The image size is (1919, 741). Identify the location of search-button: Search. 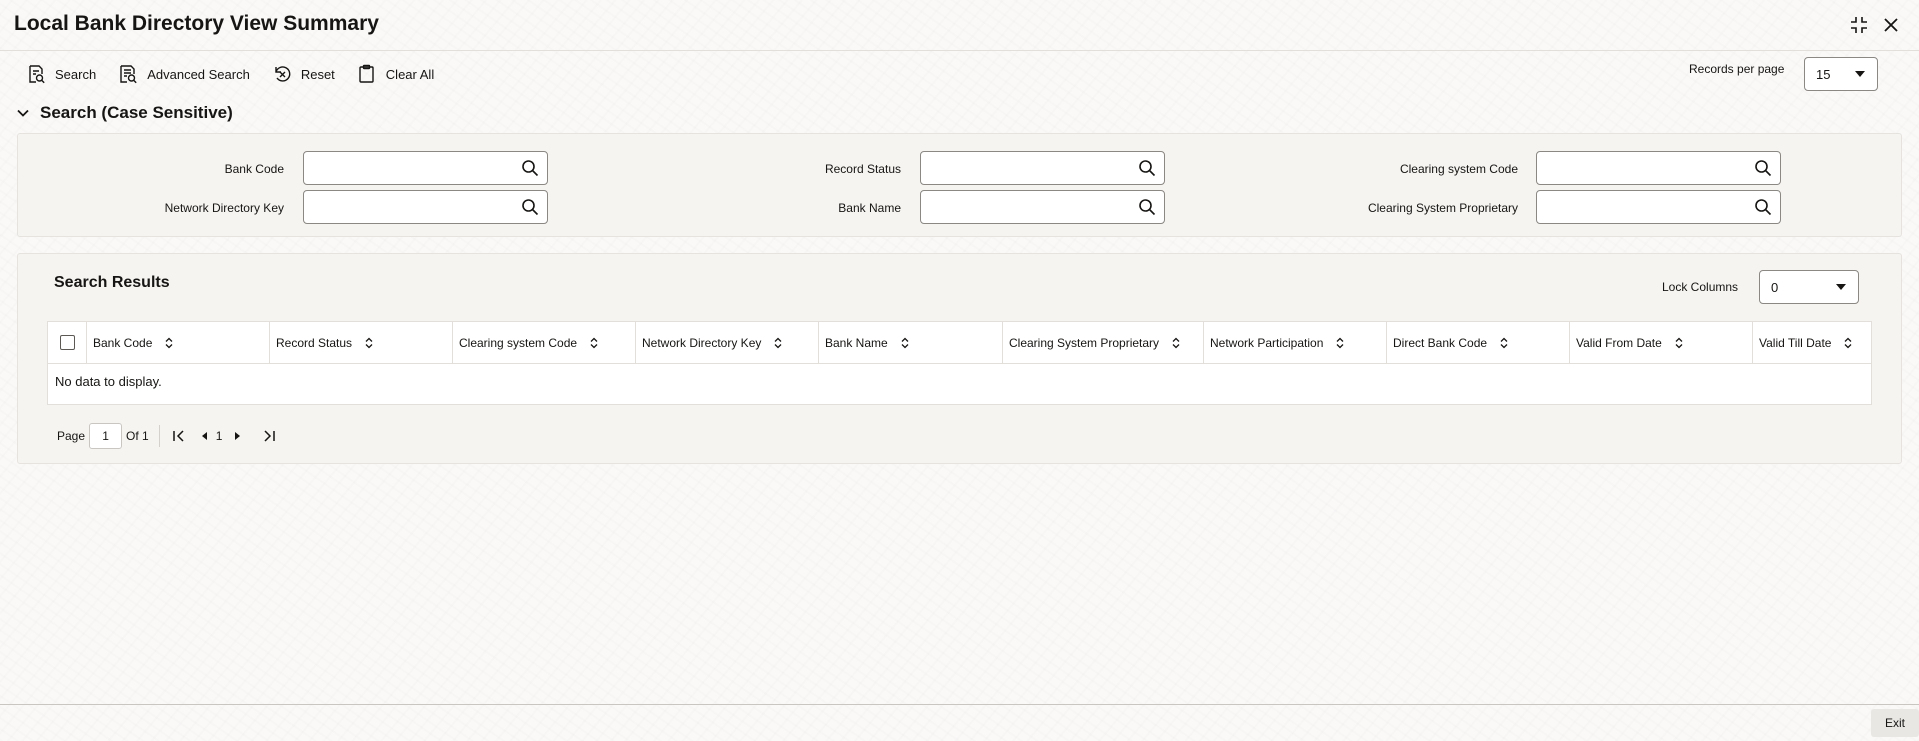
(61, 74).